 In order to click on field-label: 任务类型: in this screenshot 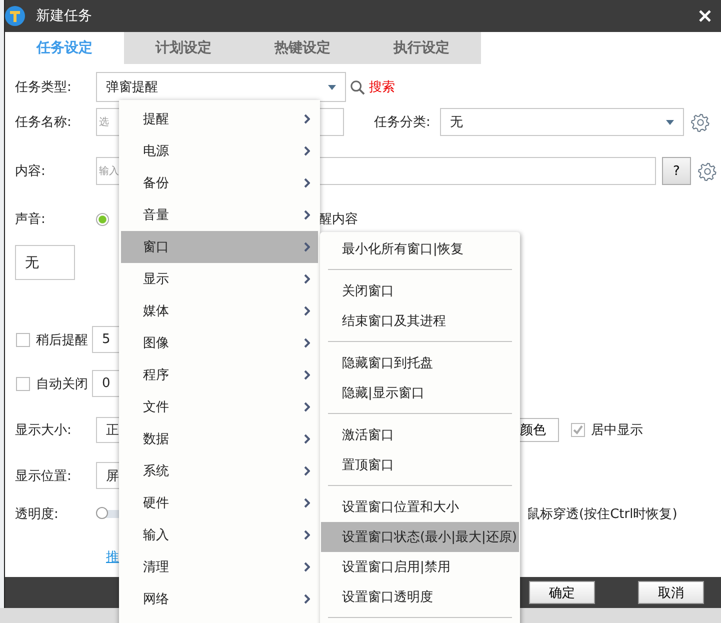, I will do `click(43, 87)`.